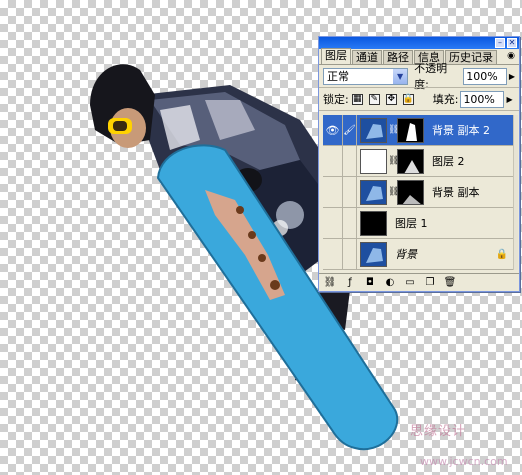  I want to click on lock-transparent-icon: ▦, so click(357, 99).